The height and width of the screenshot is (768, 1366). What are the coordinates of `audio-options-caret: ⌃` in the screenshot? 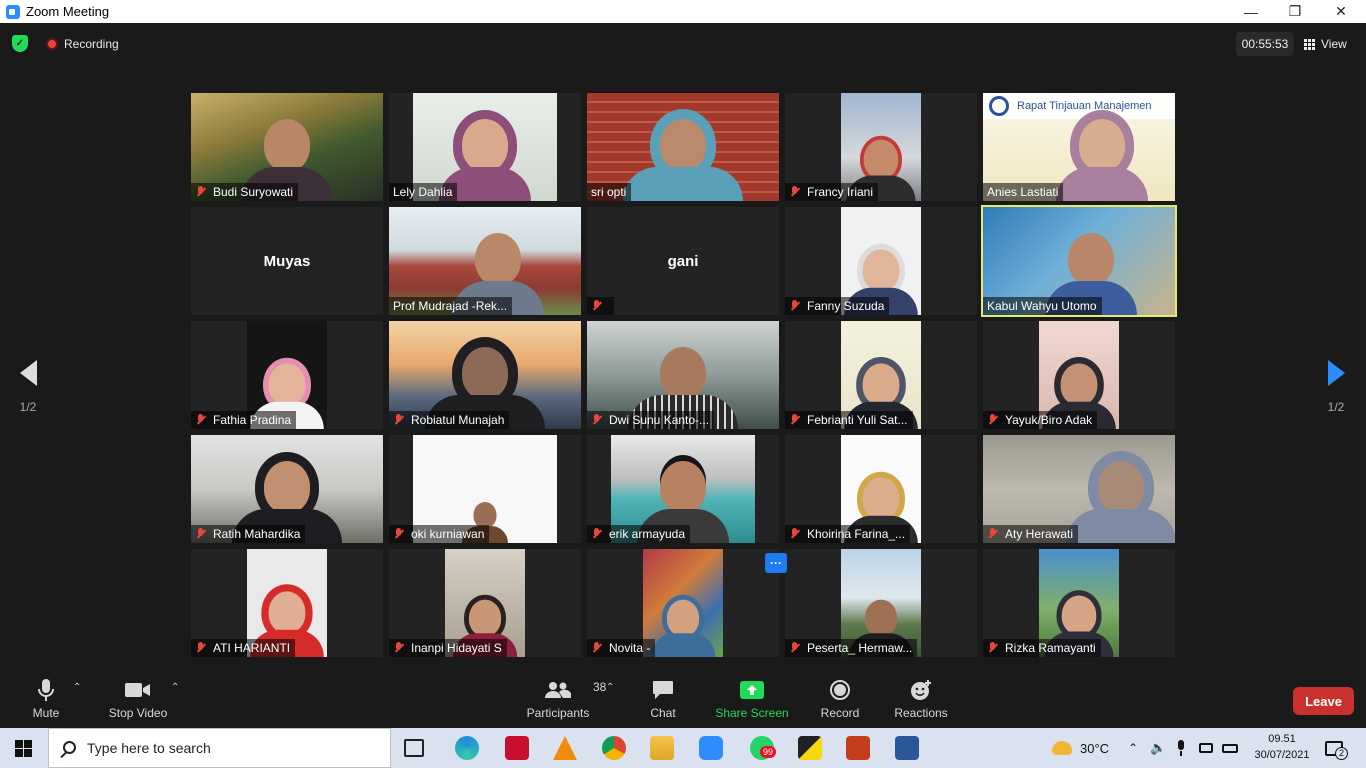 It's located at (77, 687).